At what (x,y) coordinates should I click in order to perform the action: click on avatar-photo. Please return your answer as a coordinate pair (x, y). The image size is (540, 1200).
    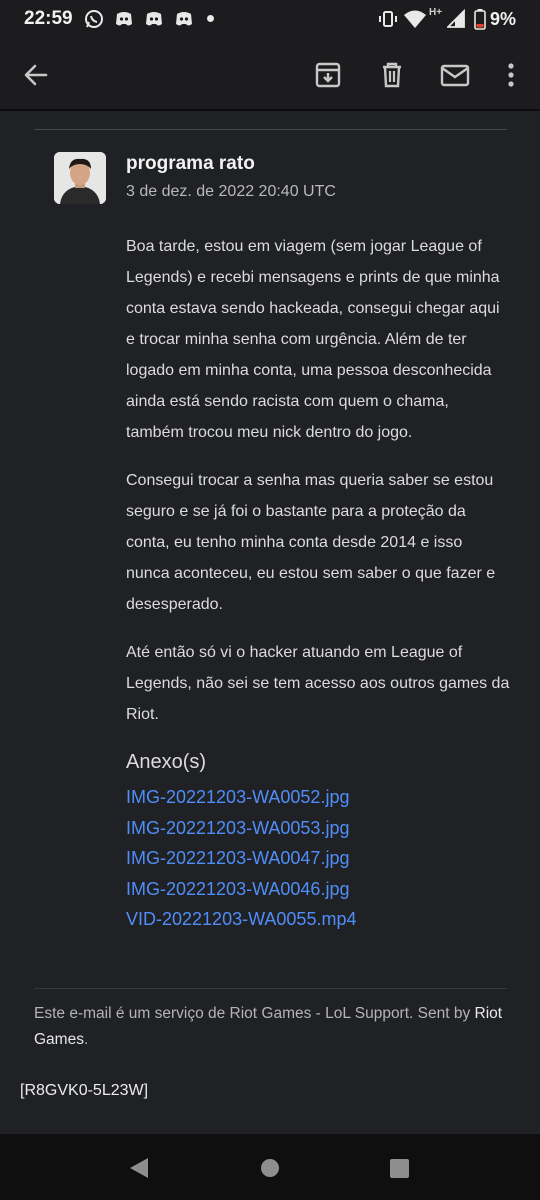
    Looking at the image, I should click on (80, 178).